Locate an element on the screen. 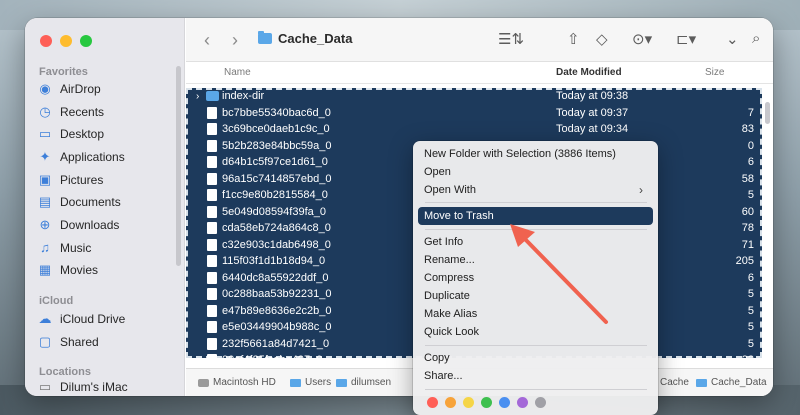 This screenshot has width=800, height=415. arrow-shaft is located at coordinates (564, 279).